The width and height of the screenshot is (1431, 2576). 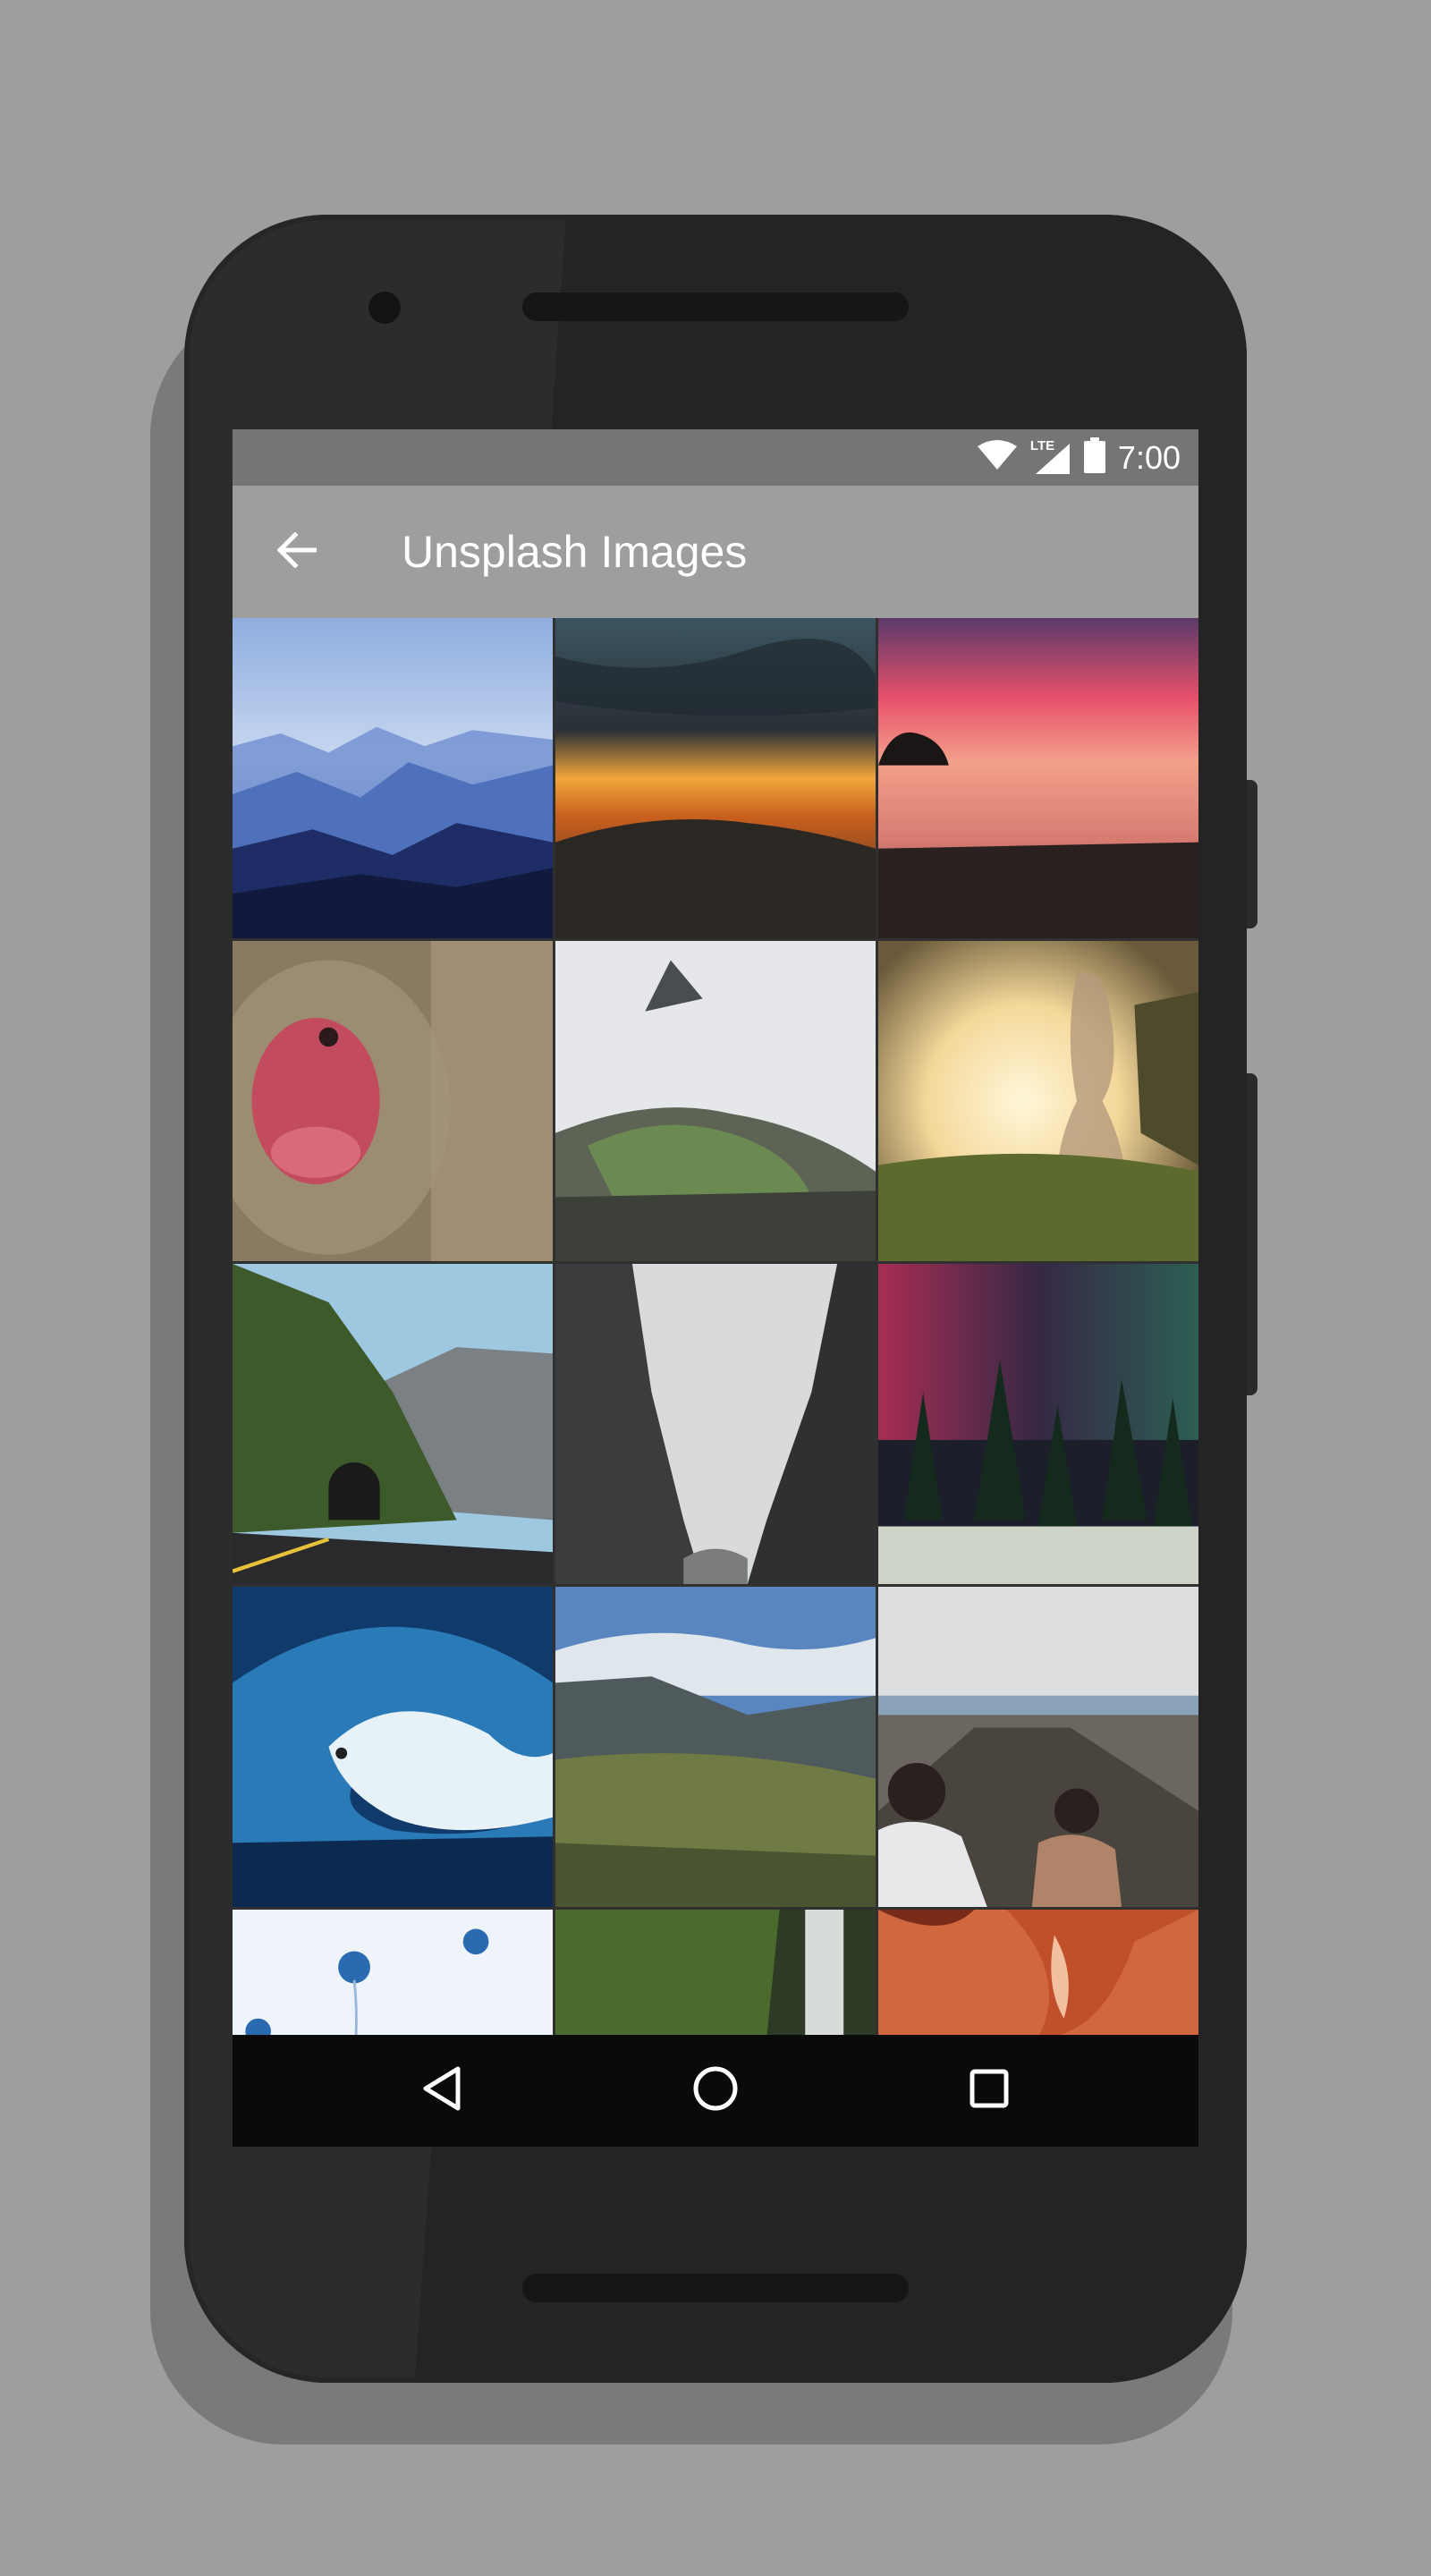 What do you see at coordinates (1050, 456) in the screenshot?
I see `cellular-signal-icon: LTE` at bounding box center [1050, 456].